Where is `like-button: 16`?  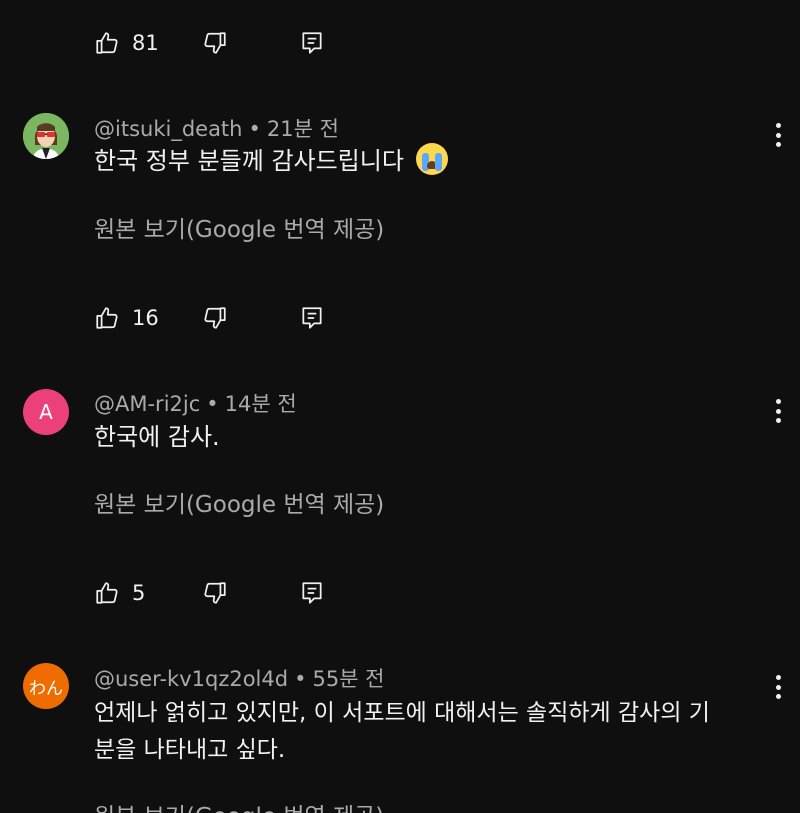 like-button: 16 is located at coordinates (142, 318).